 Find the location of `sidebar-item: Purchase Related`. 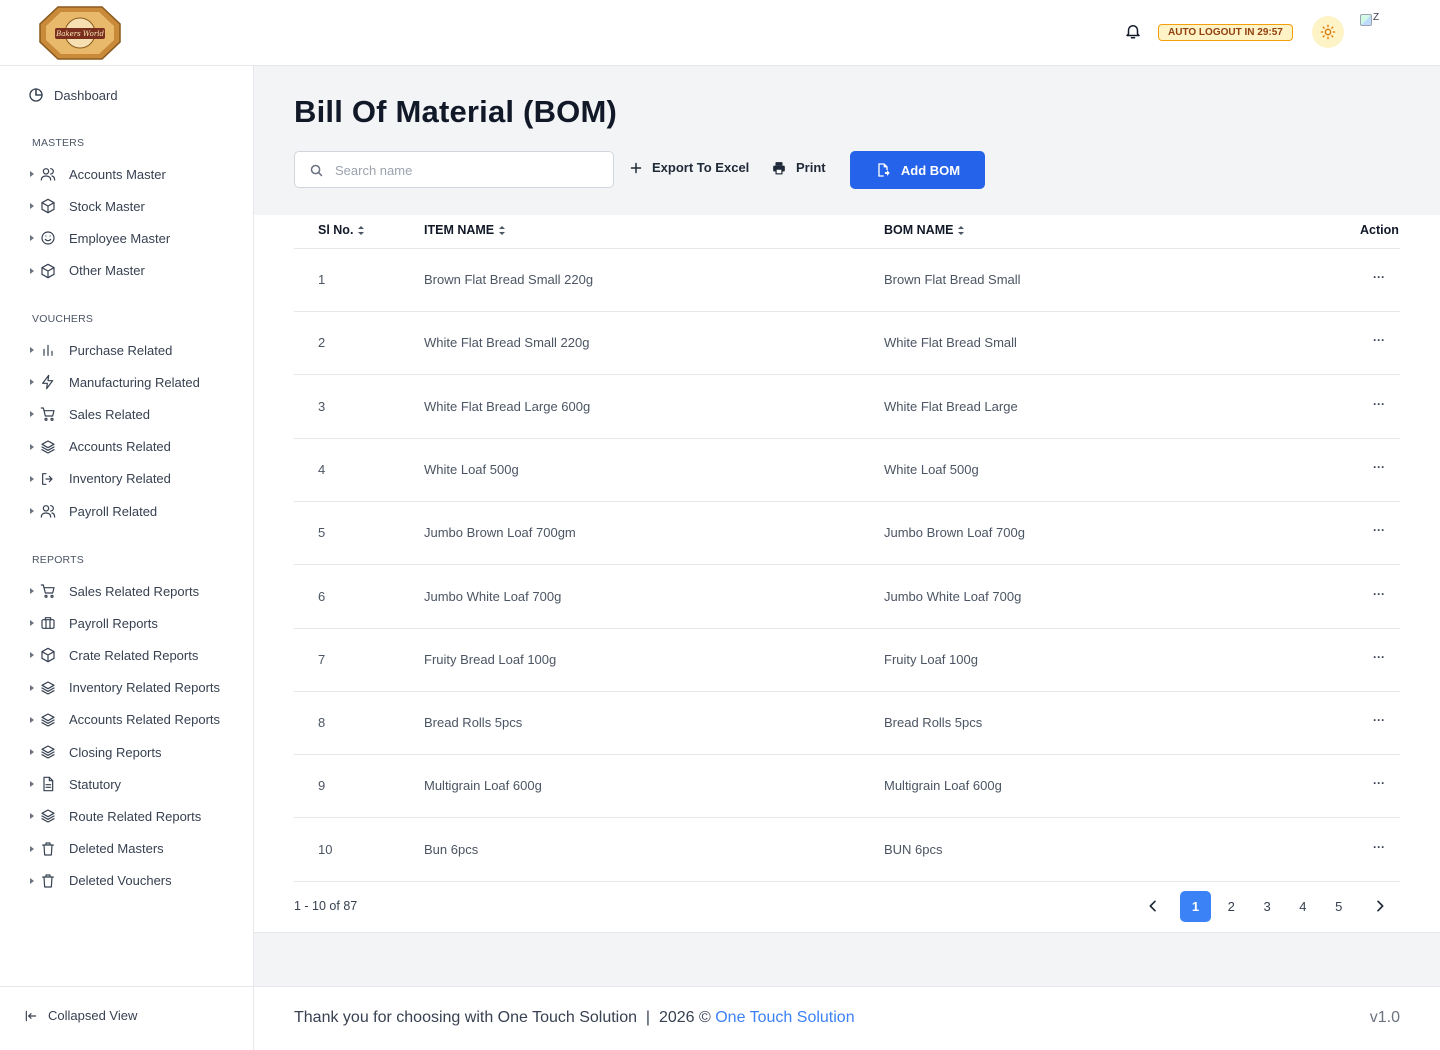

sidebar-item: Purchase Related is located at coordinates (101, 350).